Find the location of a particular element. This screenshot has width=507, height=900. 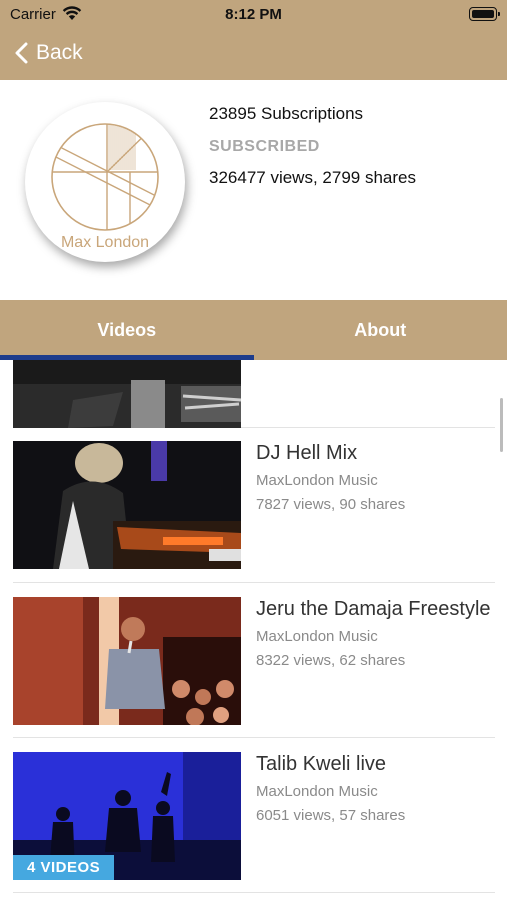

subscribe-button: SUBSCRIBED is located at coordinates (312, 147).